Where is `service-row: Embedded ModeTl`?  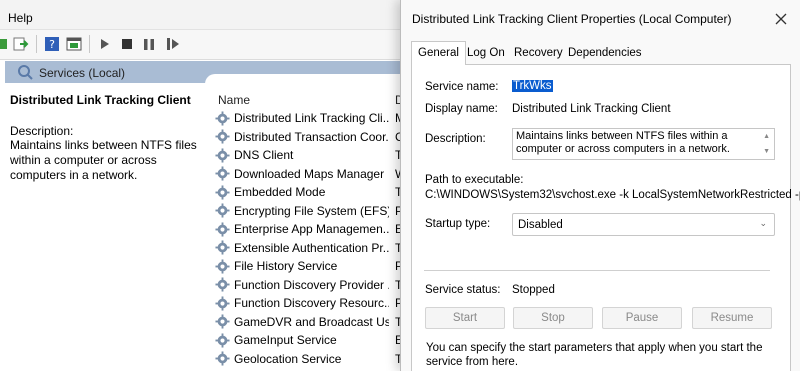
service-row: Embedded ModeTl is located at coordinates (310, 192).